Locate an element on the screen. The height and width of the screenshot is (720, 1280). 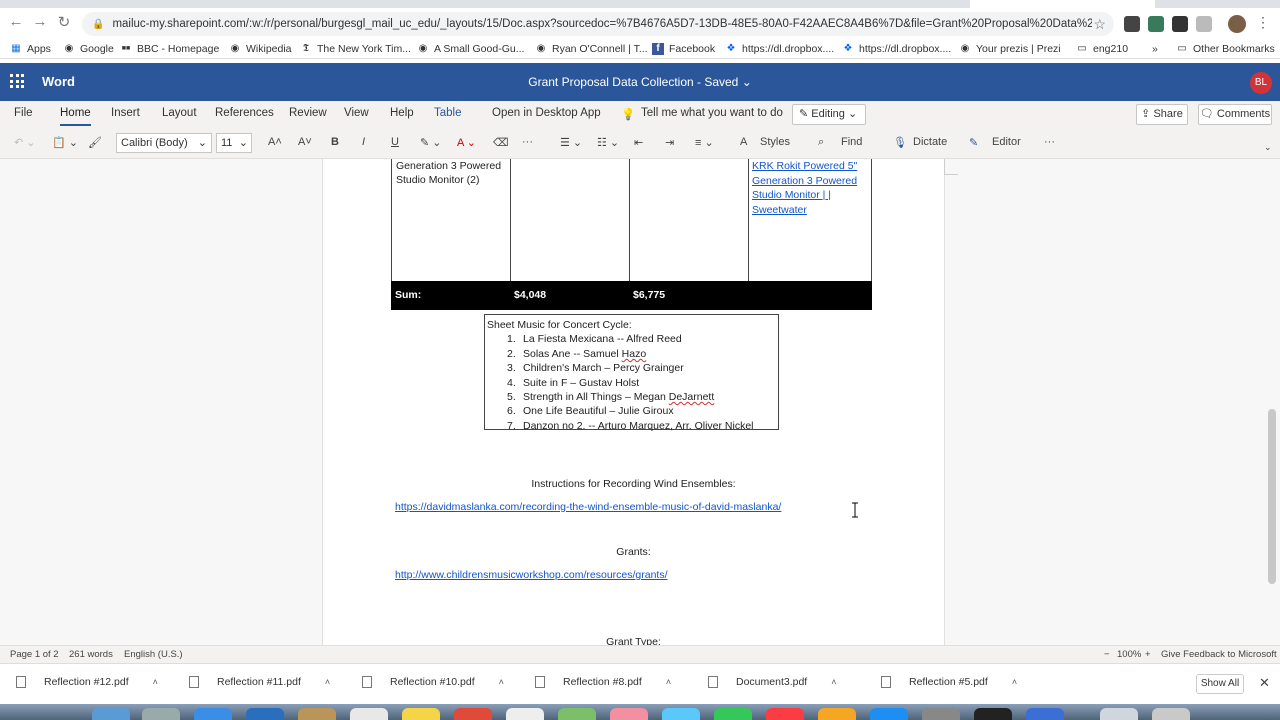
download-item: Reflection #10.pdf ˄ is located at coordinates (433, 682).